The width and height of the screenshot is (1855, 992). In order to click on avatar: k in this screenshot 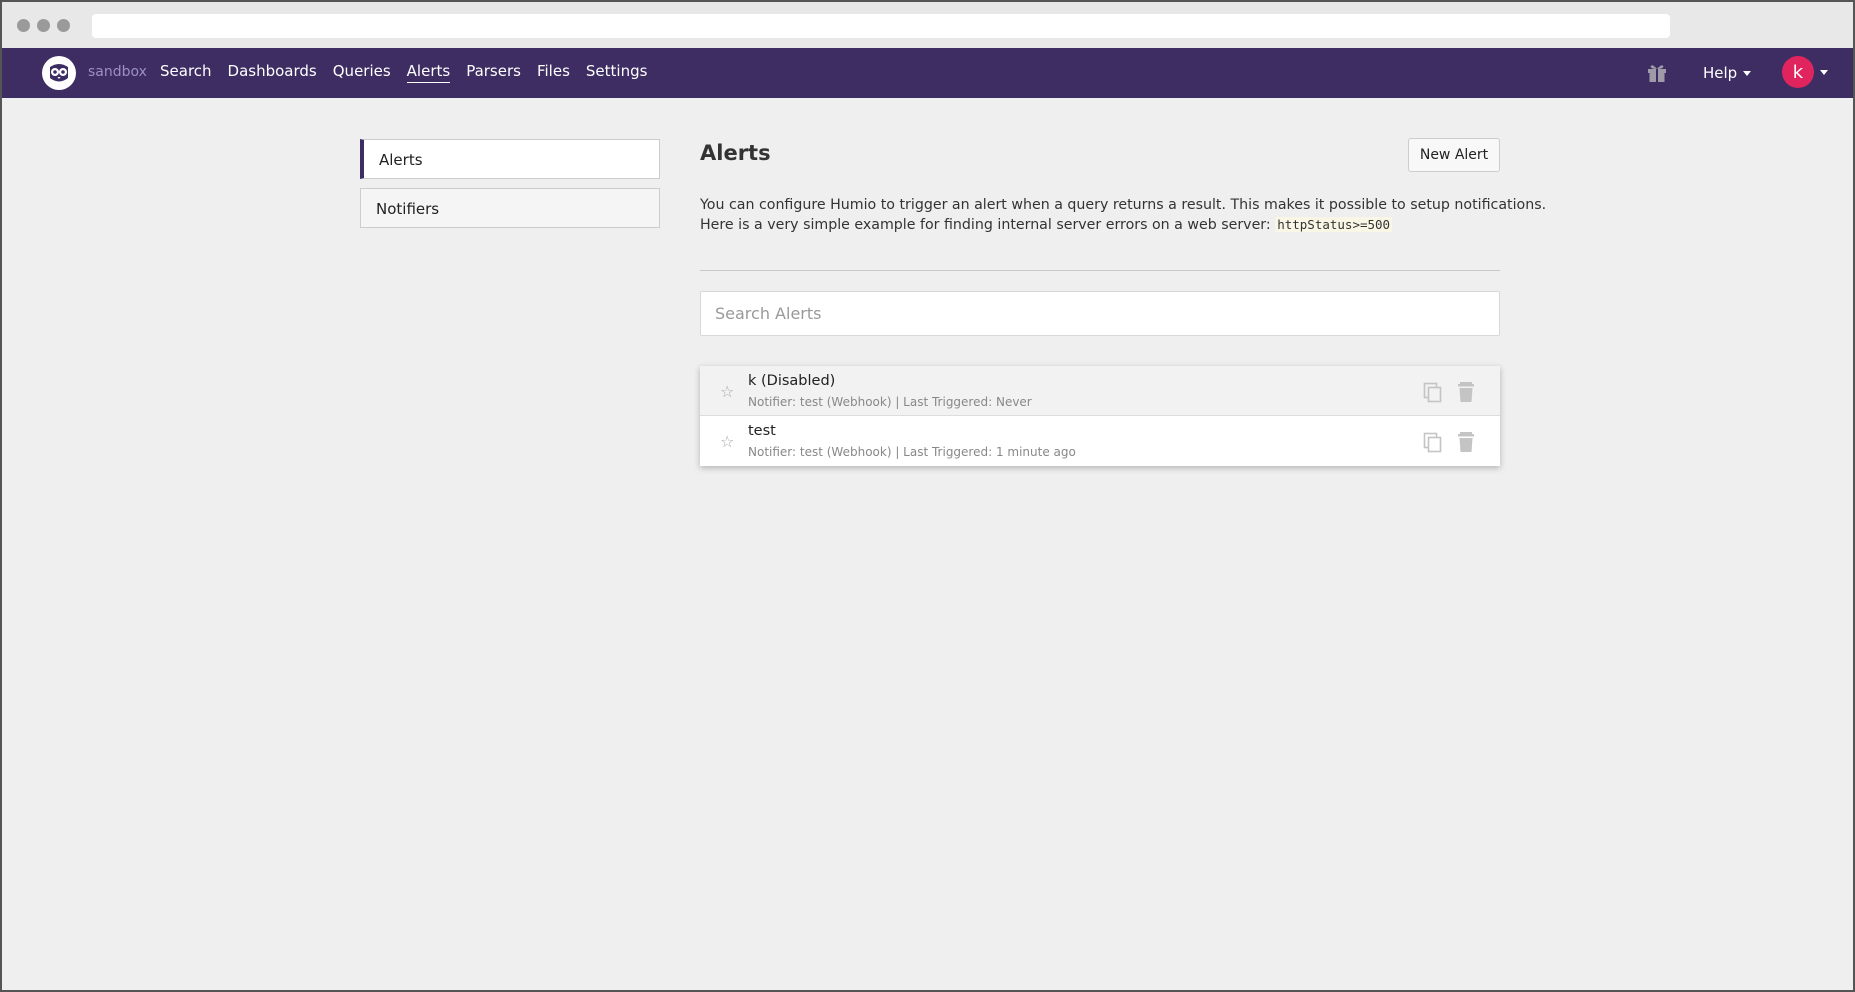, I will do `click(1798, 72)`.